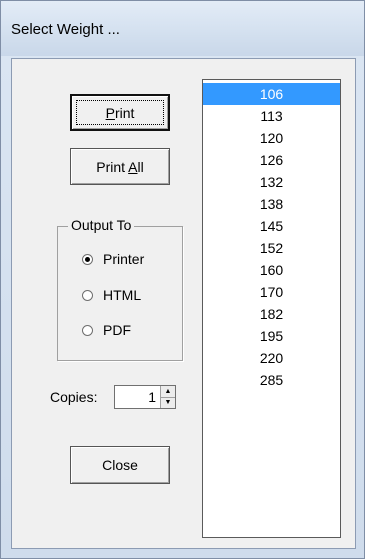 This screenshot has width=365, height=559. I want to click on print-button: Print, so click(120, 112).